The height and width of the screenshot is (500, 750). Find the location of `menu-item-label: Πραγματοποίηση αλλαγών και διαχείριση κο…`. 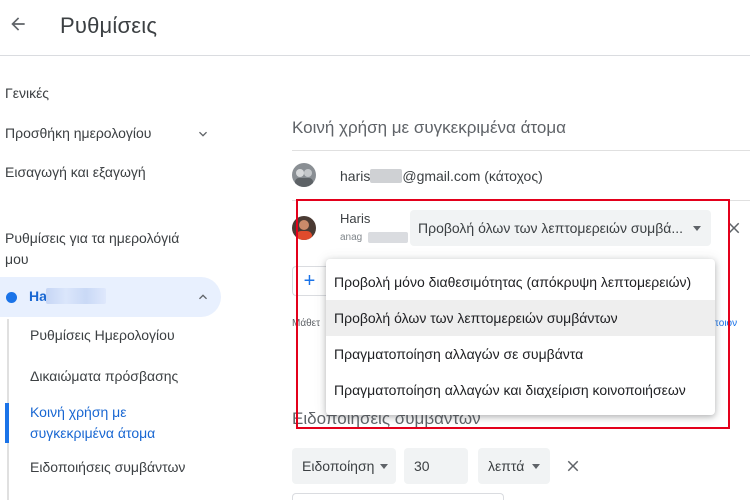

menu-item-label: Πραγματοποίηση αλλαγών και διαχείριση κο… is located at coordinates (510, 390).